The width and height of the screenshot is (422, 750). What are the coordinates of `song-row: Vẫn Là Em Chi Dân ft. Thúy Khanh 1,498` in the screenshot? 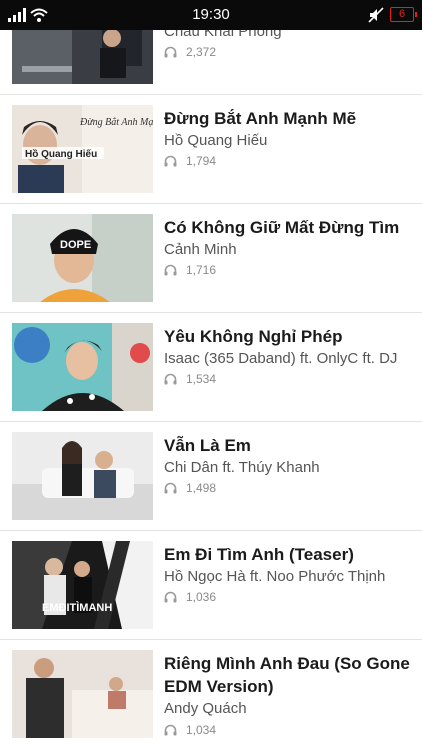 It's located at (211, 476).